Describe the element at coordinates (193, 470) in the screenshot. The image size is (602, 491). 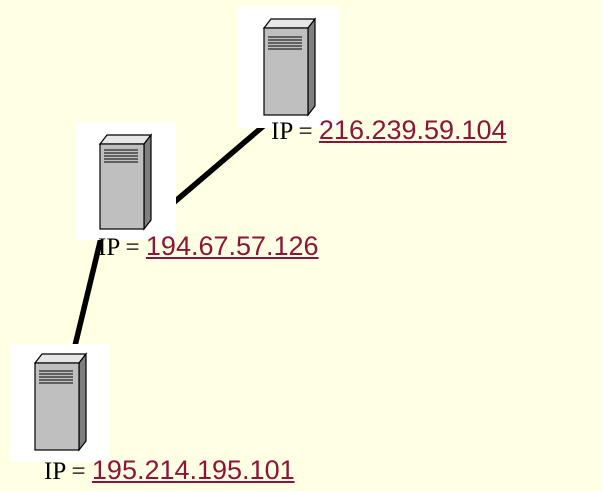
I see `ip-address-link: 195.214.195.101` at that location.